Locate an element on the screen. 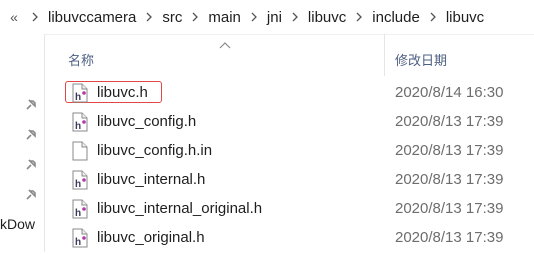  column-header-name: 名称 is located at coordinates (81, 59).